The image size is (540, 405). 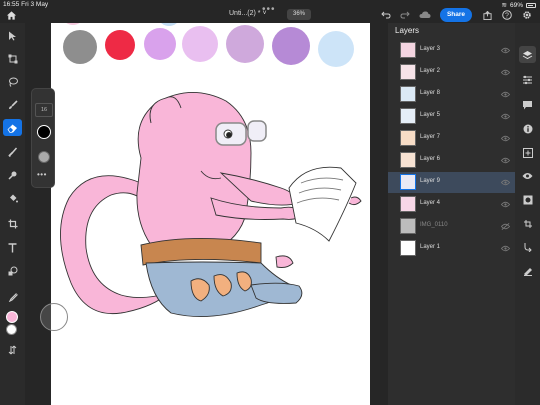 What do you see at coordinates (487, 15) in the screenshot?
I see `export-icon` at bounding box center [487, 15].